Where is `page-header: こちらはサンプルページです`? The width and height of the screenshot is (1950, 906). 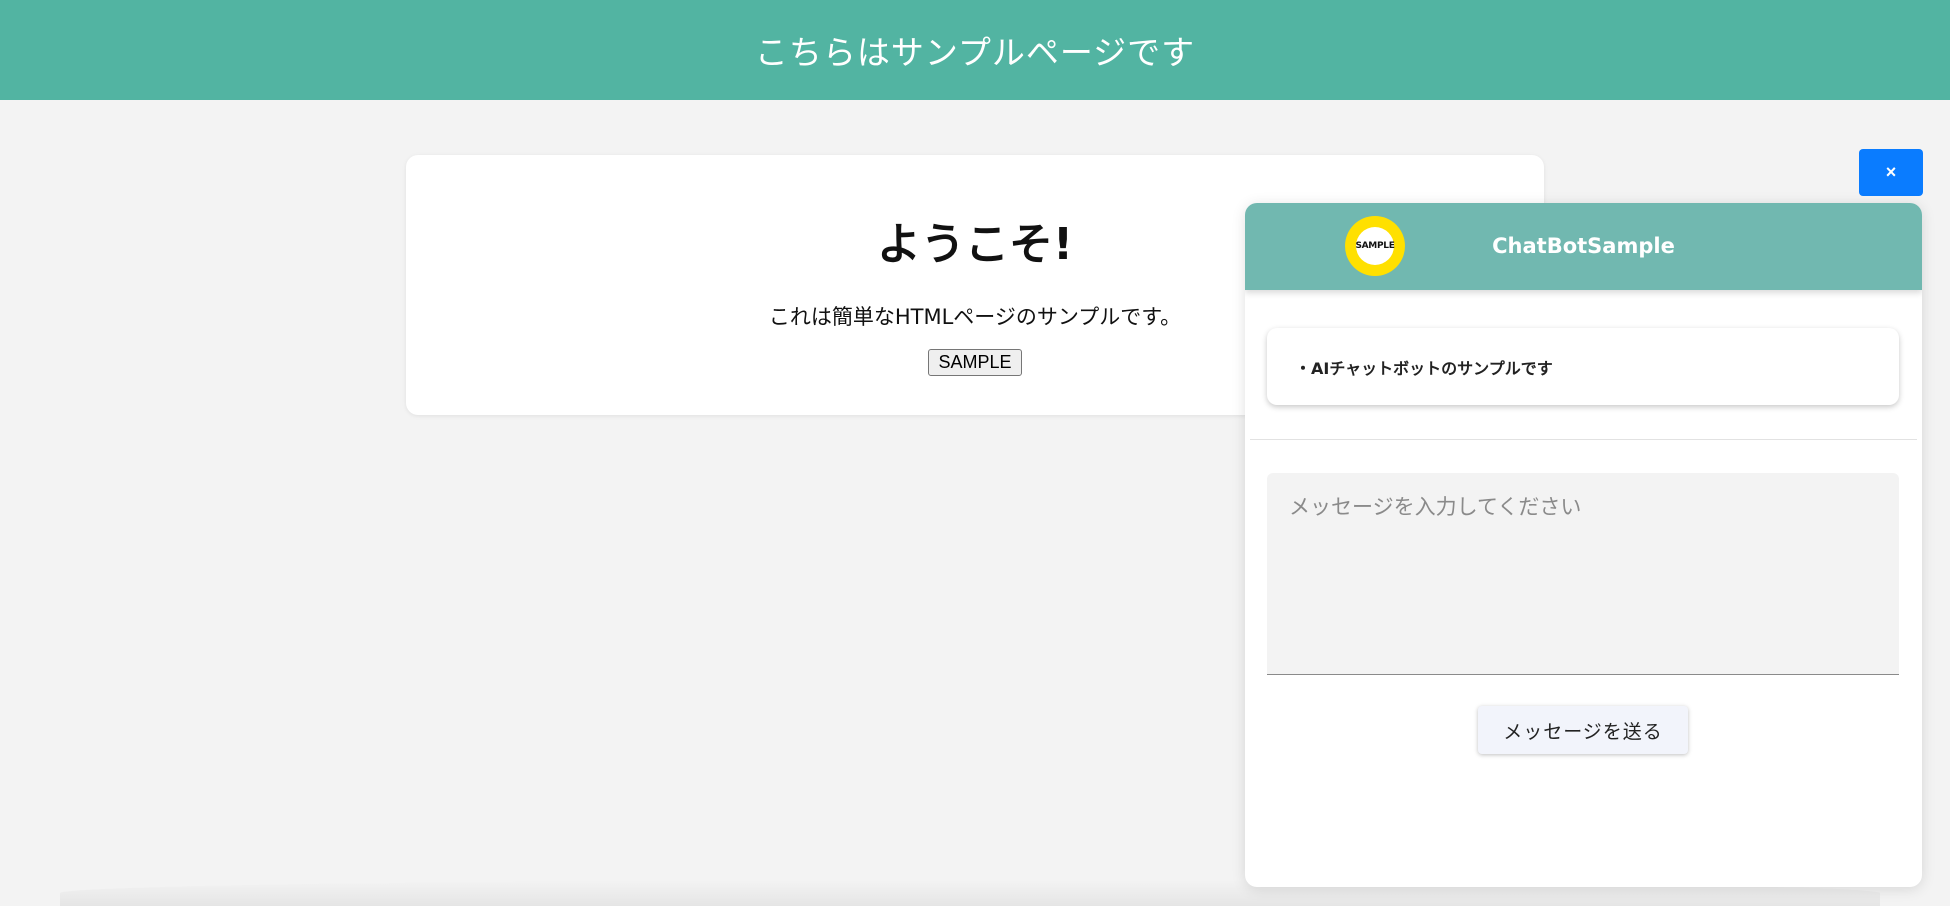 page-header: こちらはサンプルページです is located at coordinates (975, 50).